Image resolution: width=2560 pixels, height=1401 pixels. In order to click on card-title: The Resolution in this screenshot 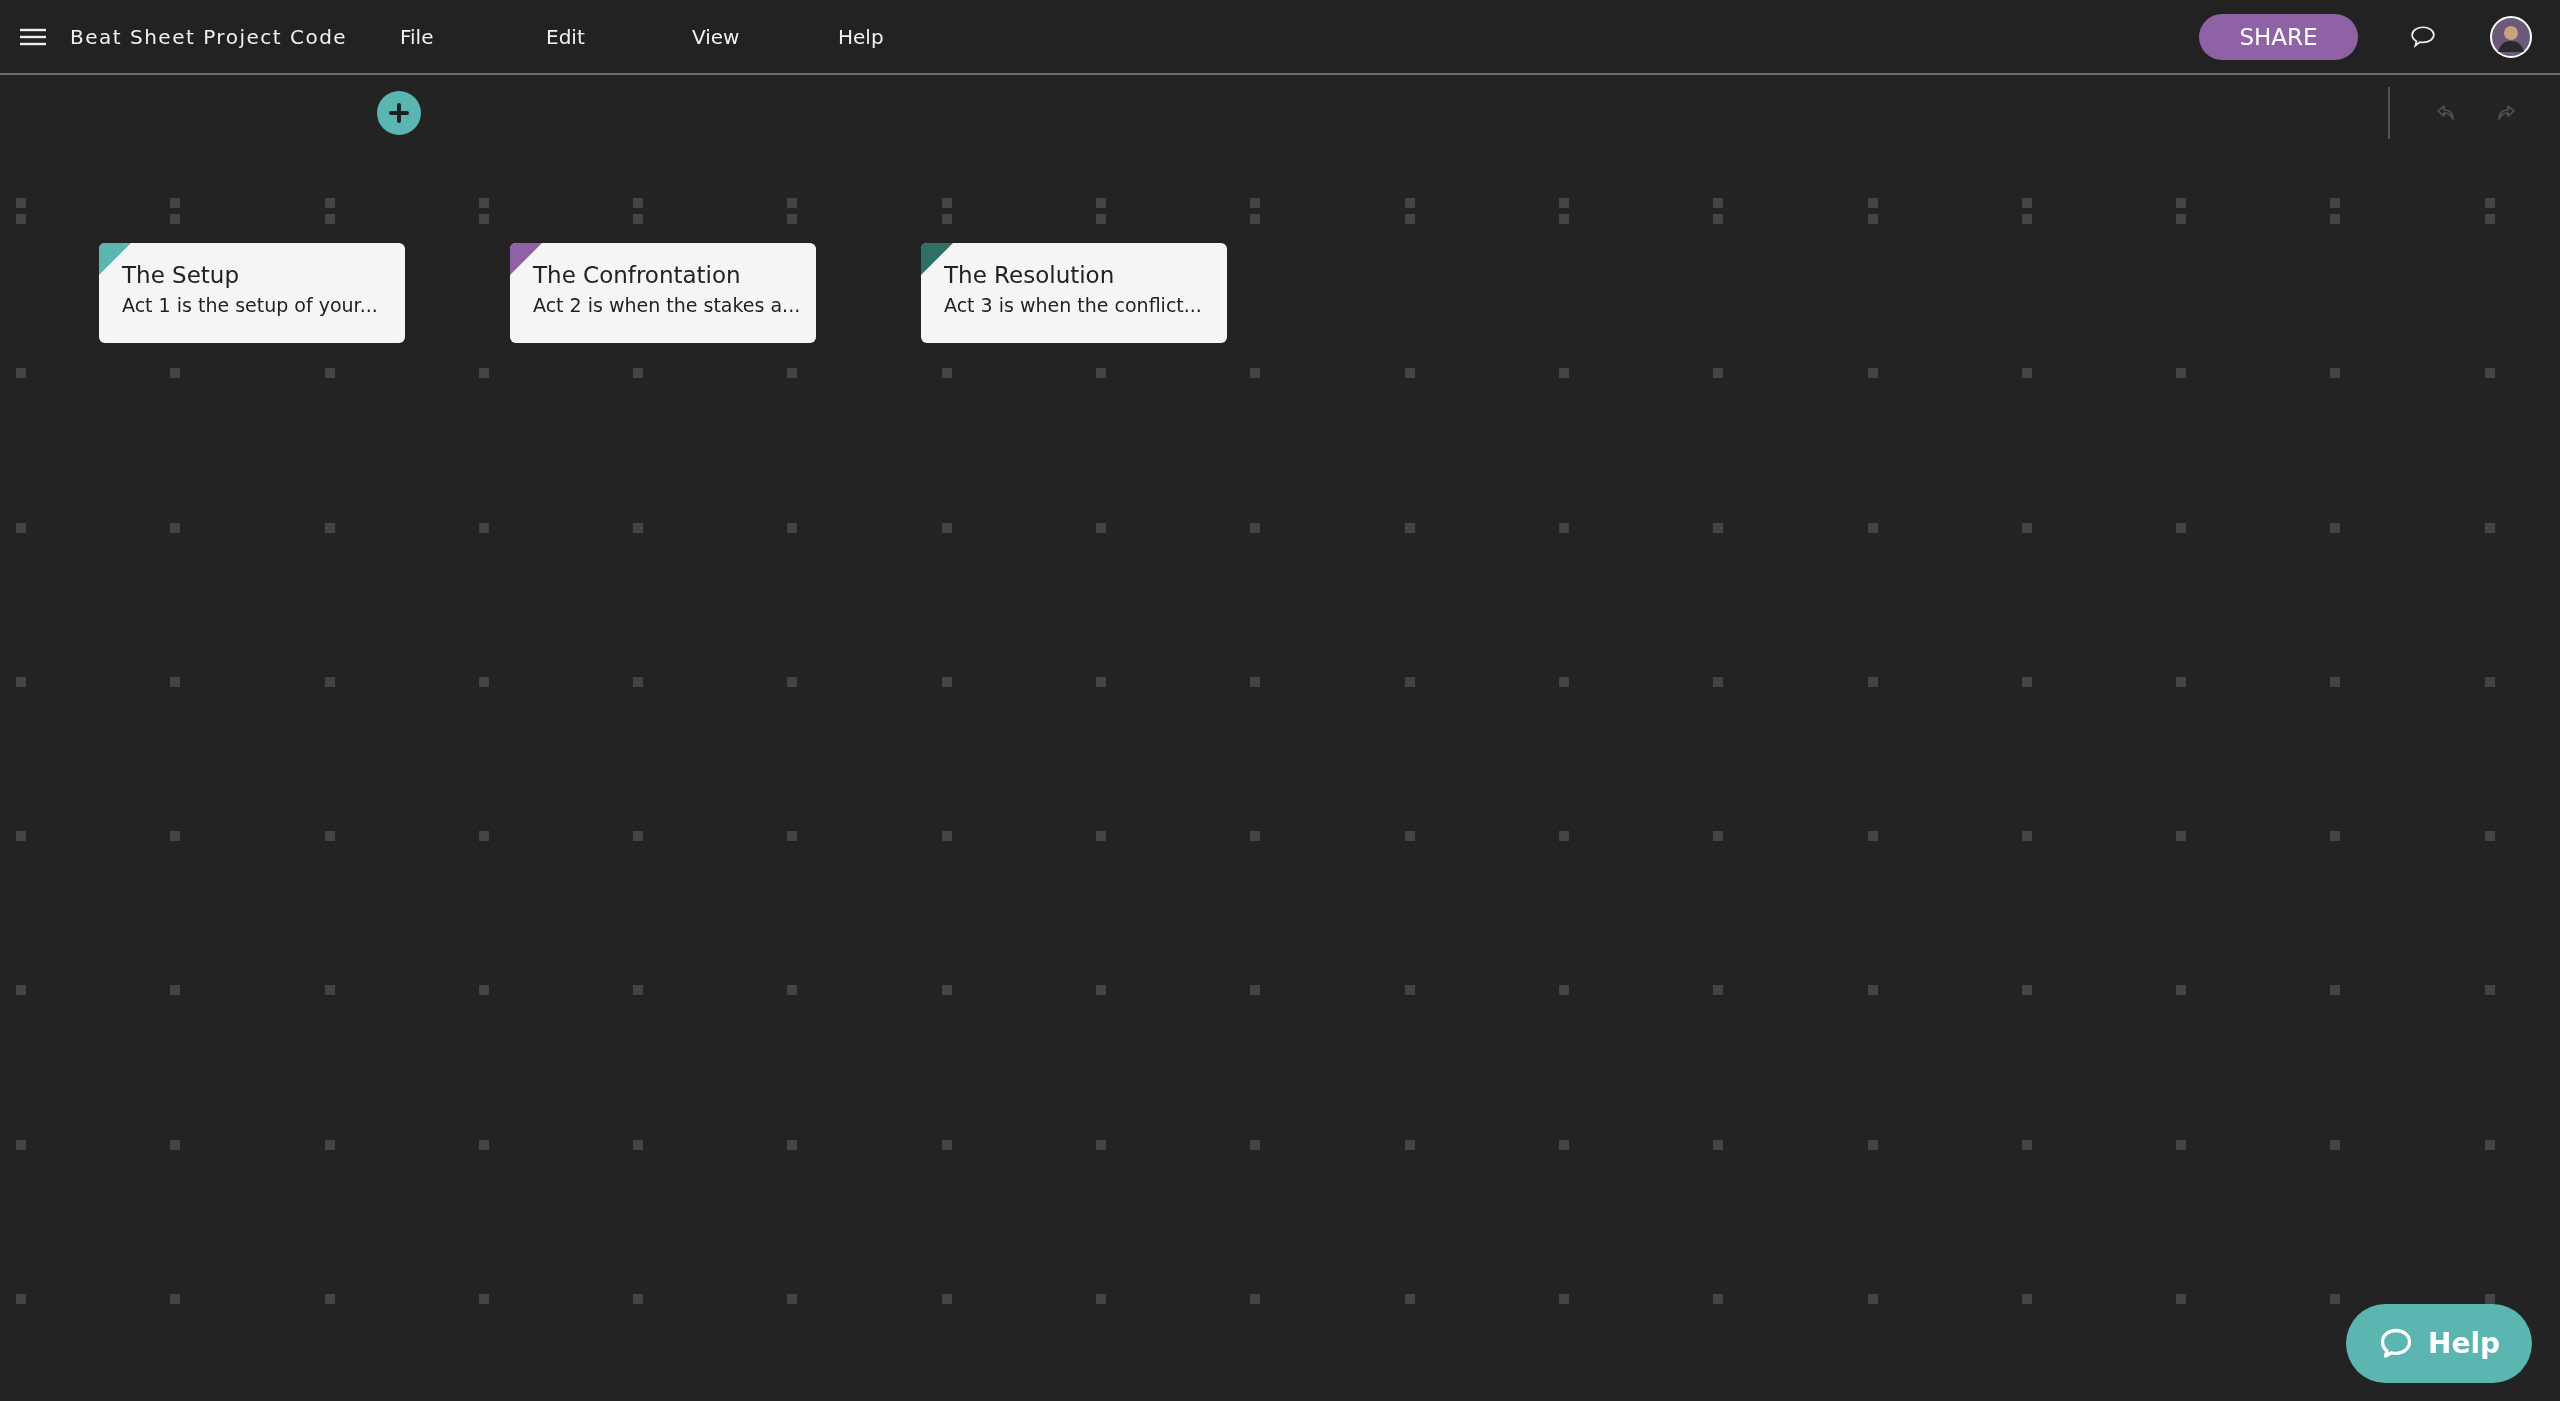, I will do `click(1030, 275)`.